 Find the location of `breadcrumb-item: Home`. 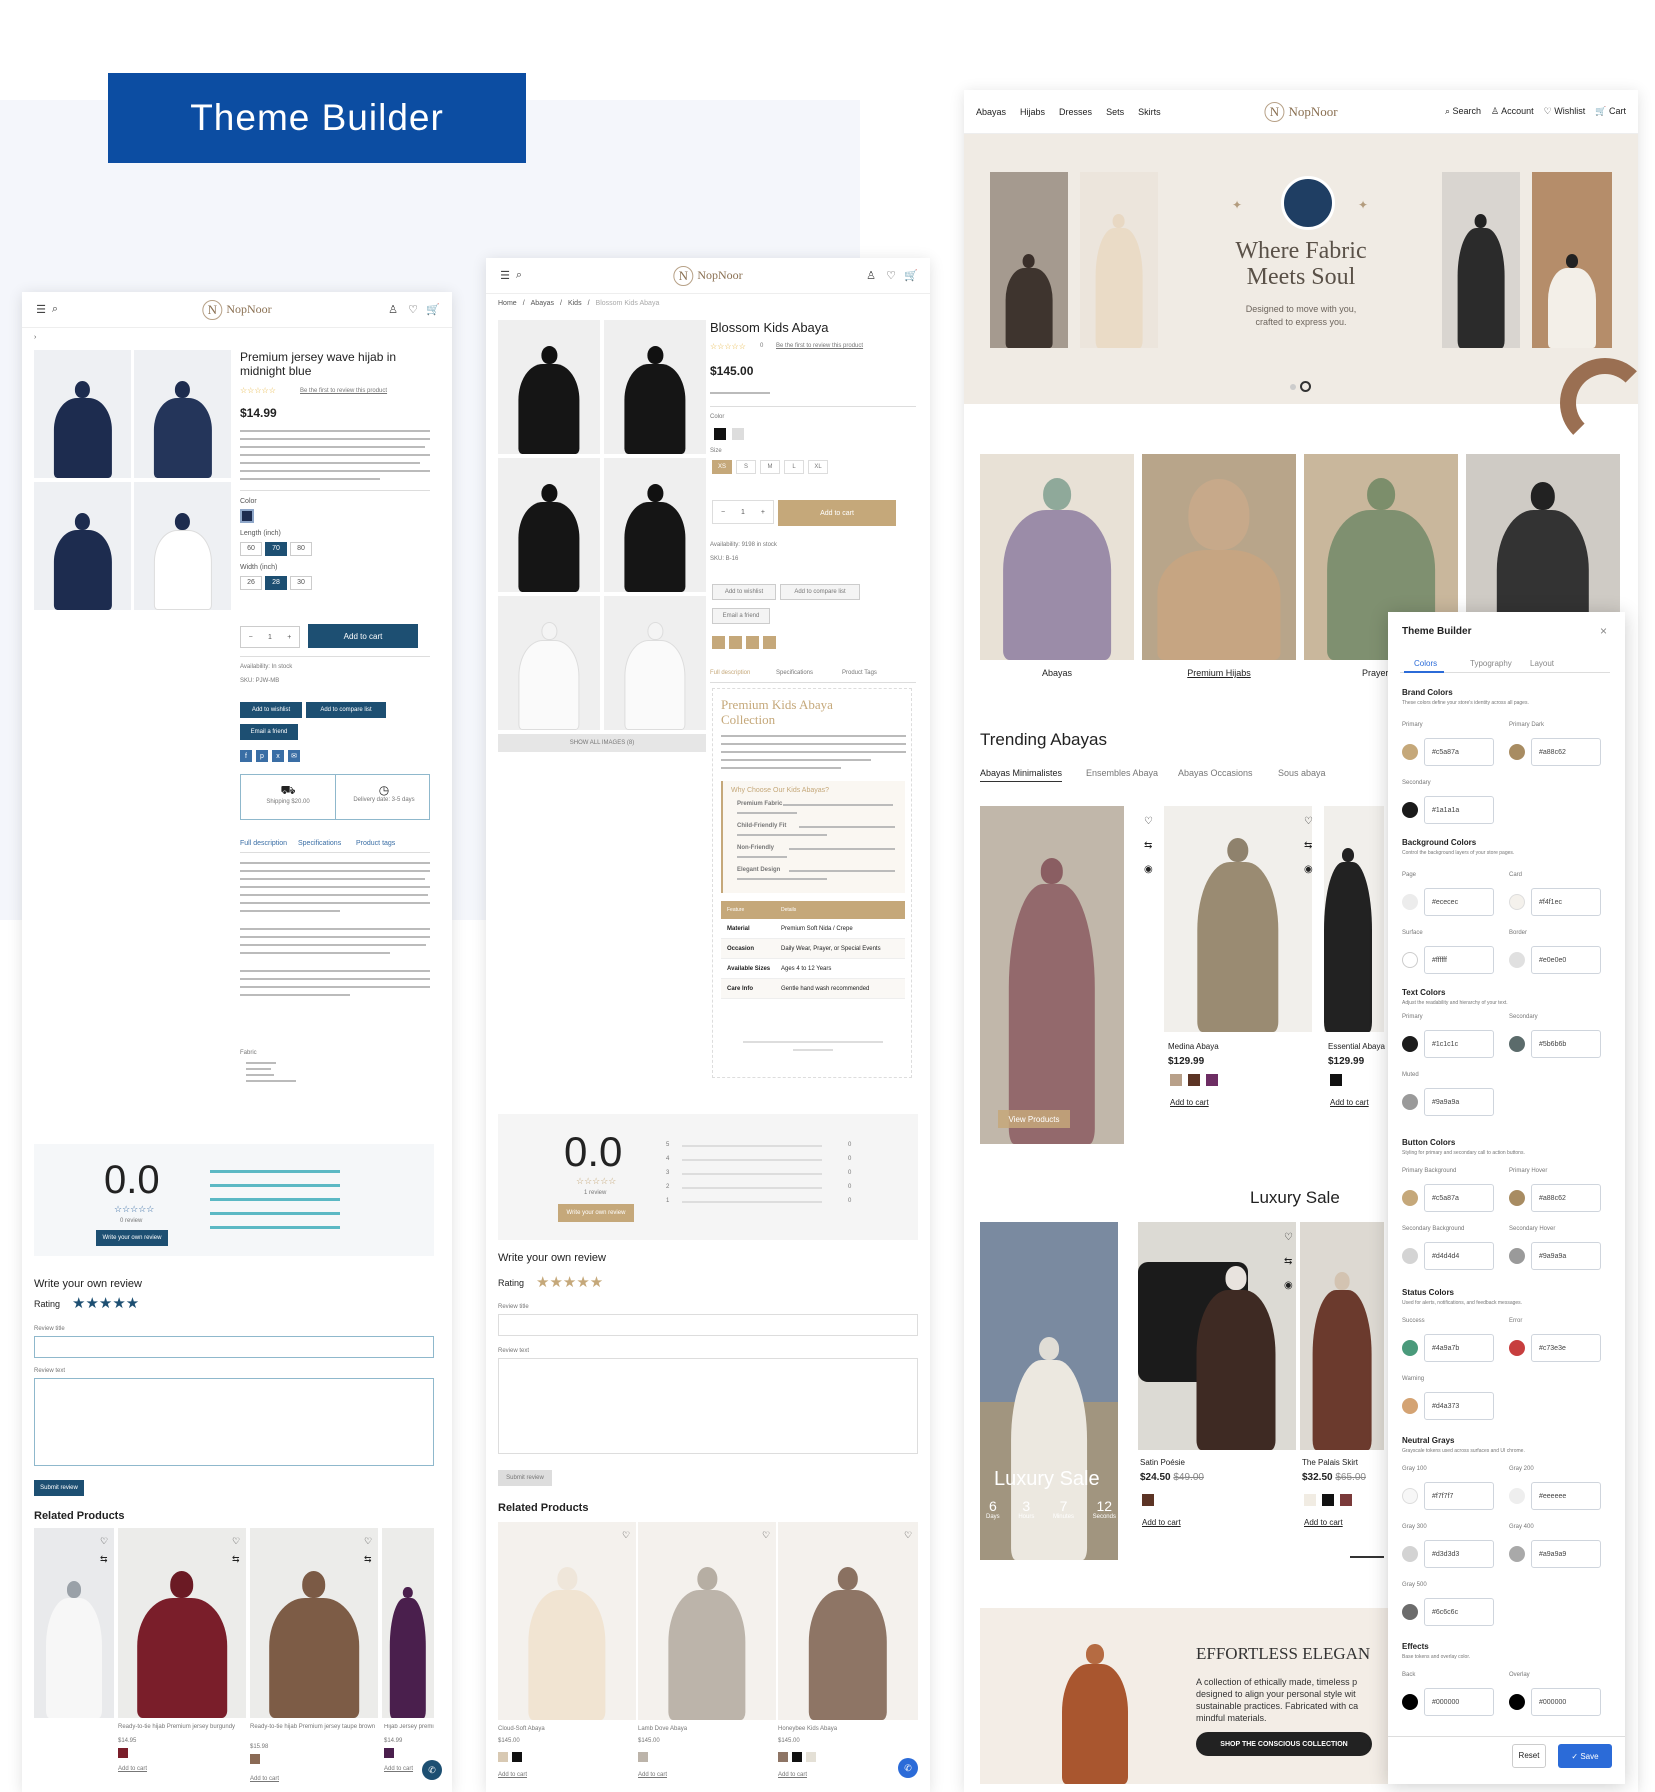

breadcrumb-item: Home is located at coordinates (507, 303).